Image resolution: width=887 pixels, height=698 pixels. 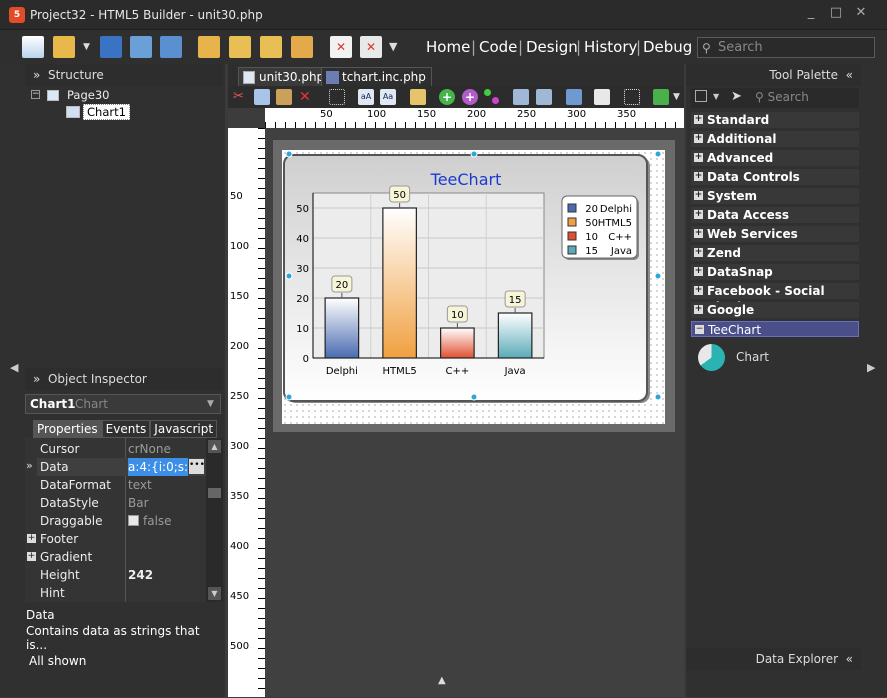 I want to click on font-b-icon: Aa, so click(x=388, y=97).